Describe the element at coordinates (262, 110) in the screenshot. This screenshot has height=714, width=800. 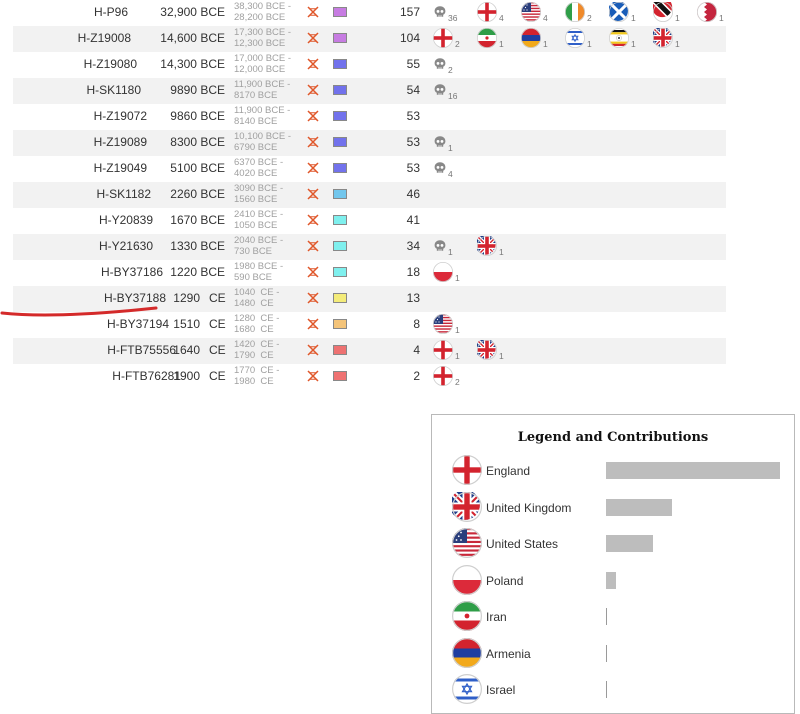
I see `confidence-interval-line: 11,900 BCE -` at that location.